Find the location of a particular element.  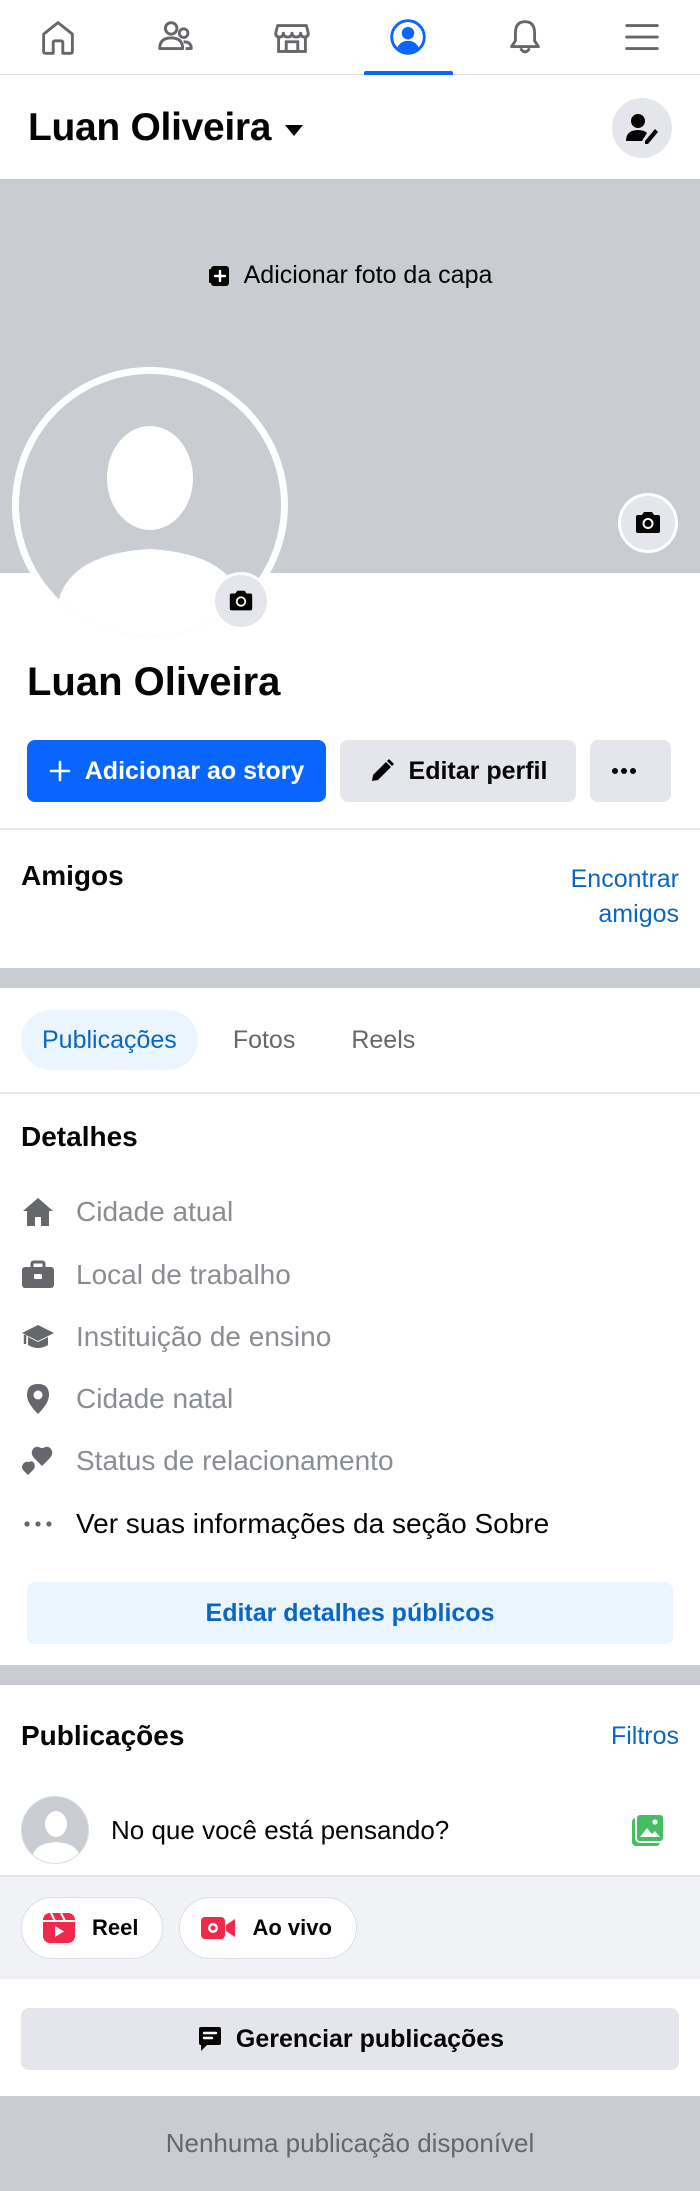

home-icon is located at coordinates (58, 38).